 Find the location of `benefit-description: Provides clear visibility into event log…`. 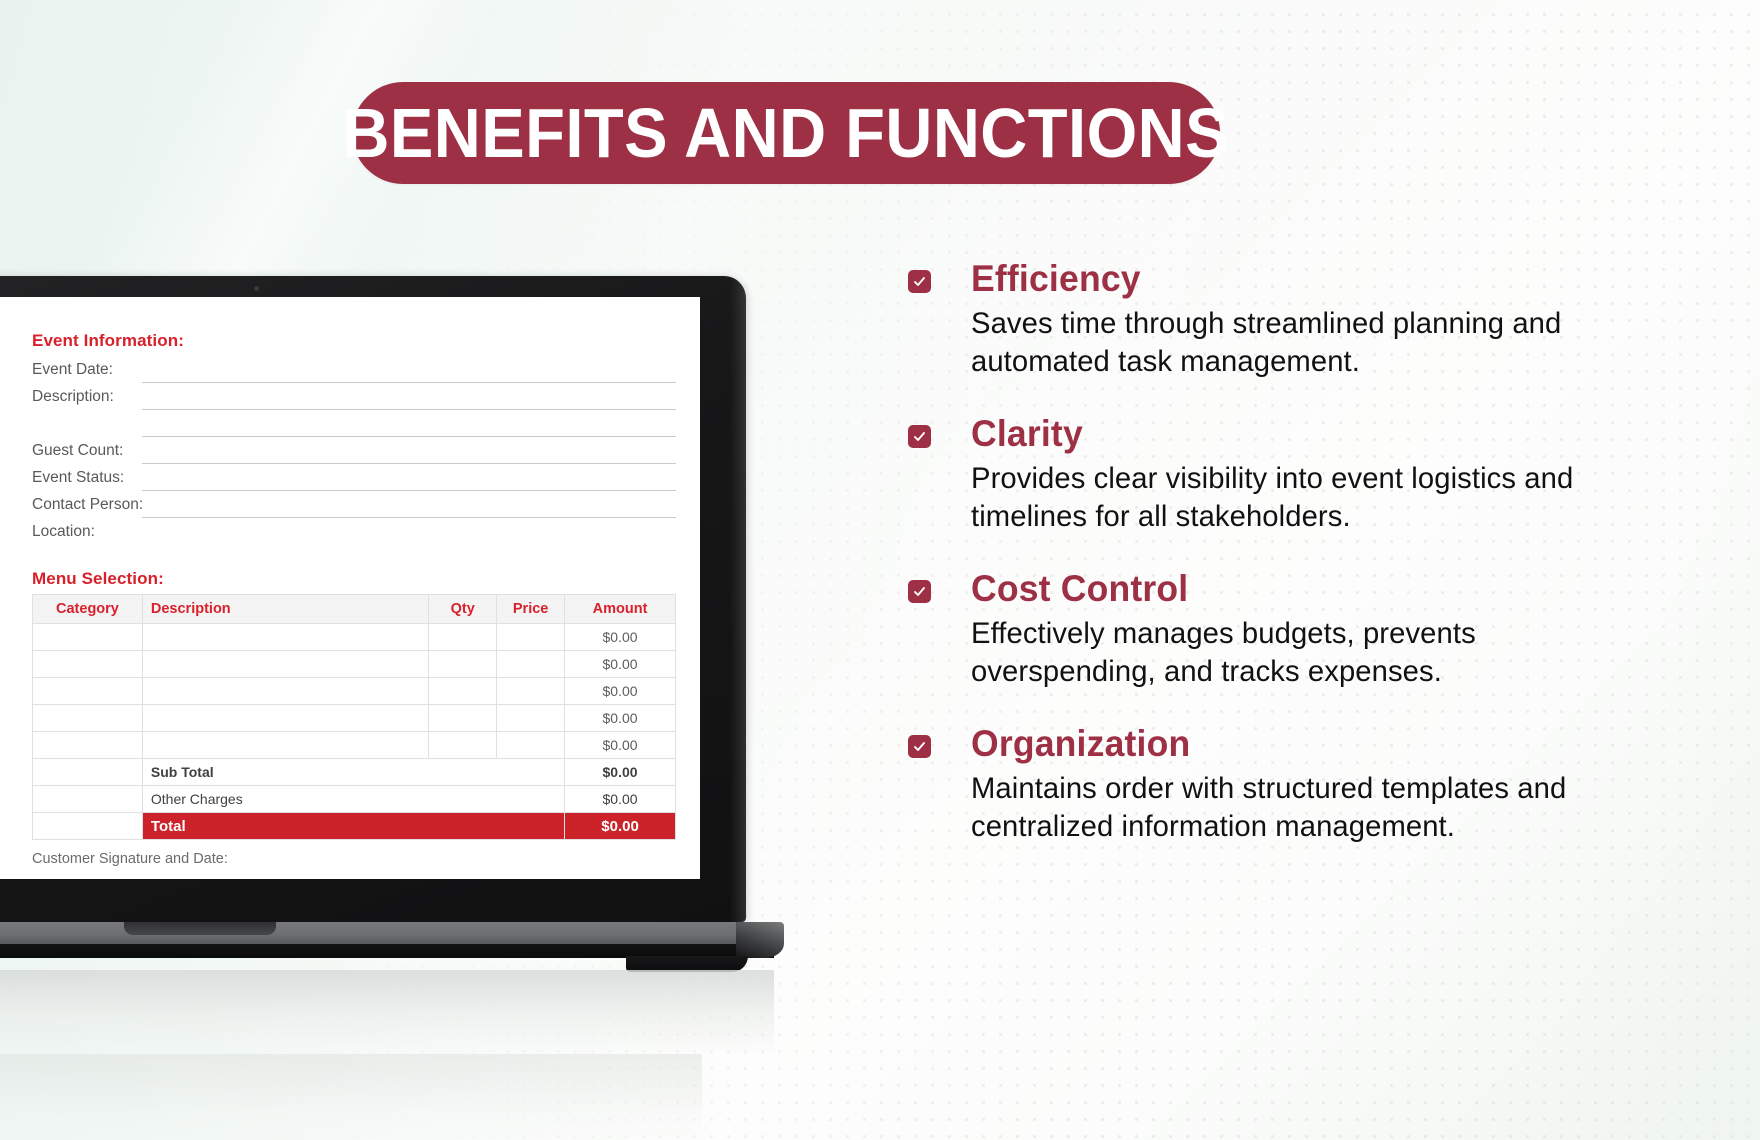

benefit-description: Provides clear visibility into event log… is located at coordinates (1272, 498).